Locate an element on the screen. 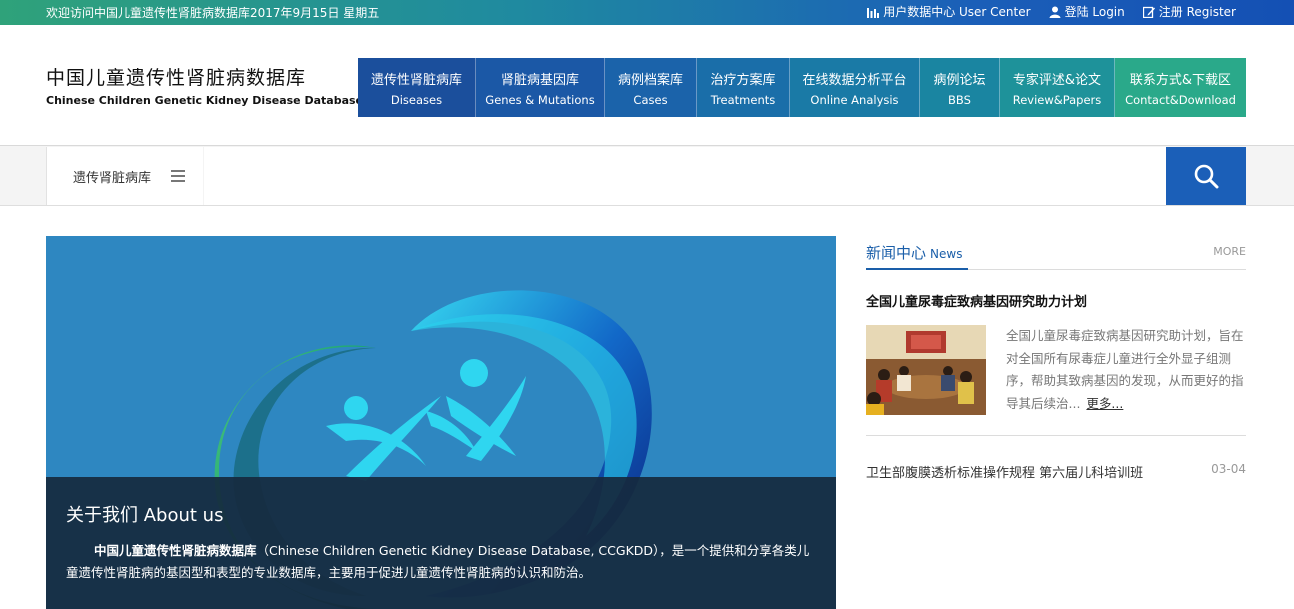 The width and height of the screenshot is (1294, 609). news-item-date: 03-04 is located at coordinates (1228, 469).